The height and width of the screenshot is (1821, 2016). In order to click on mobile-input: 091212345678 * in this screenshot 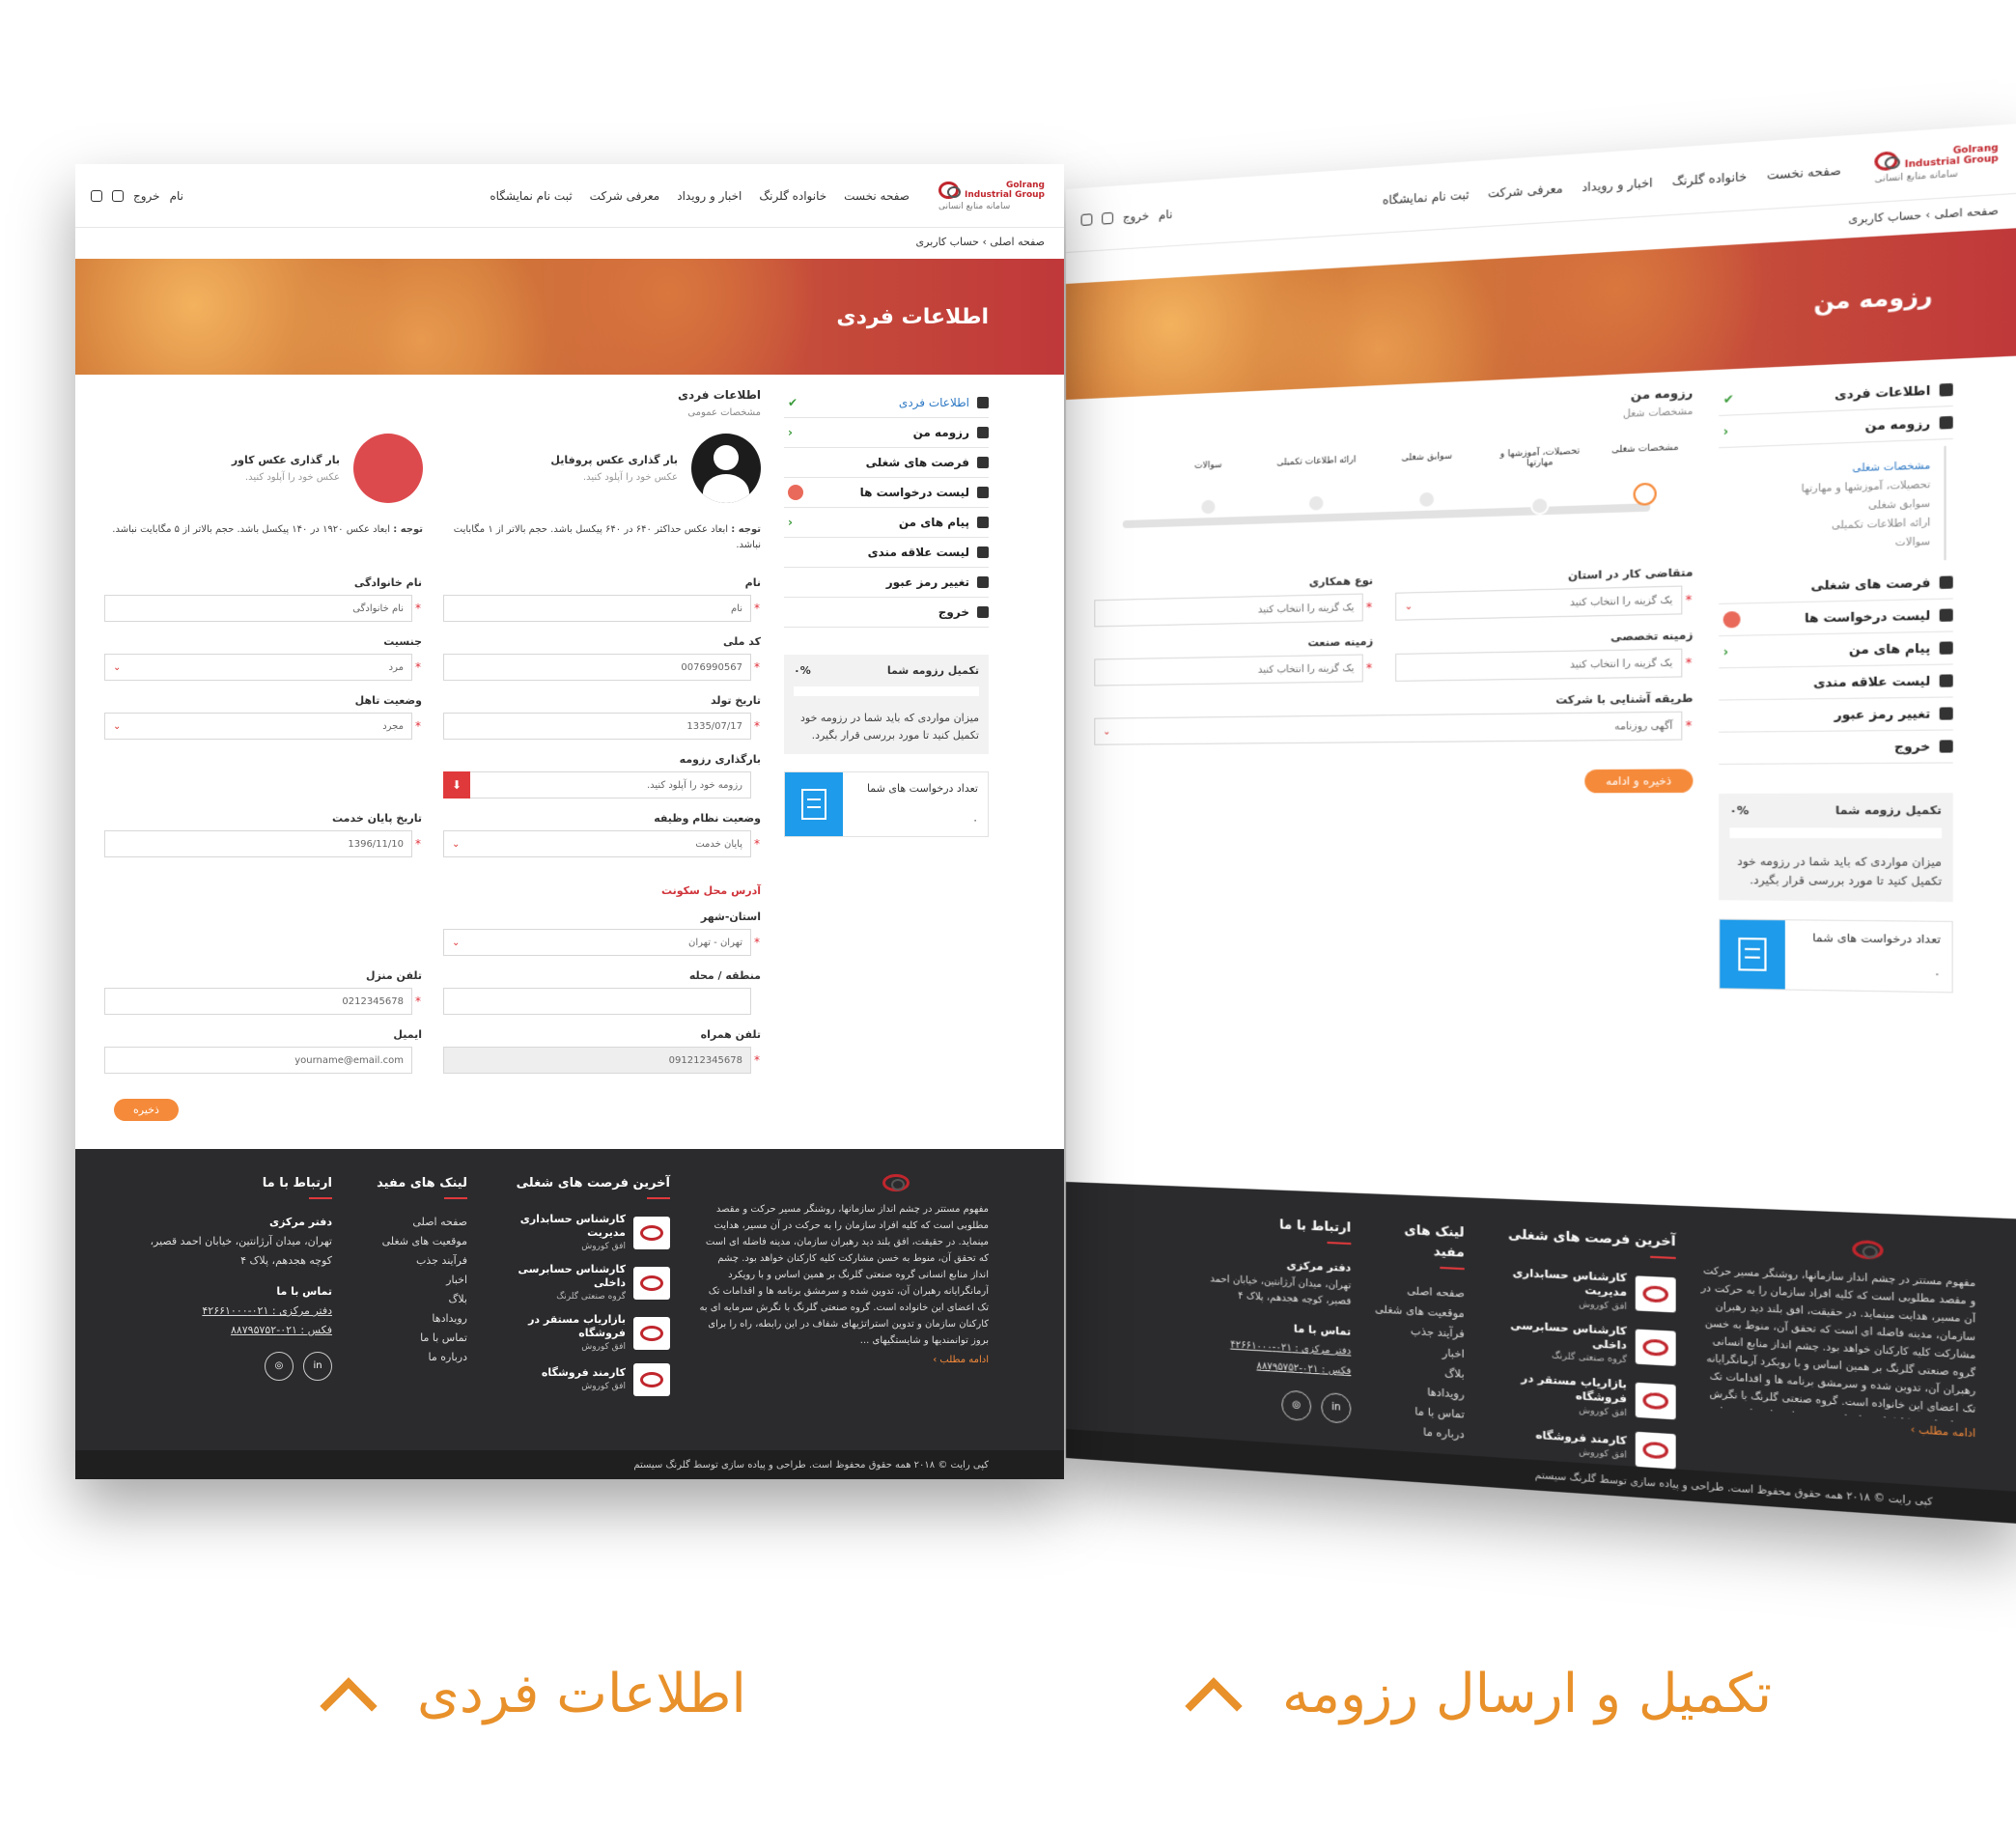, I will do `click(602, 1060)`.